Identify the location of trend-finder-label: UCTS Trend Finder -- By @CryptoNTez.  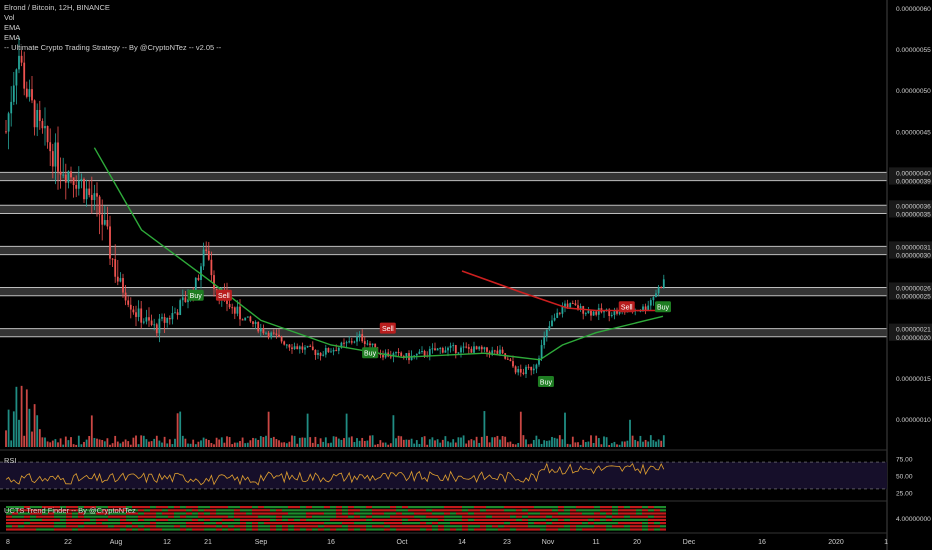
(70, 510).